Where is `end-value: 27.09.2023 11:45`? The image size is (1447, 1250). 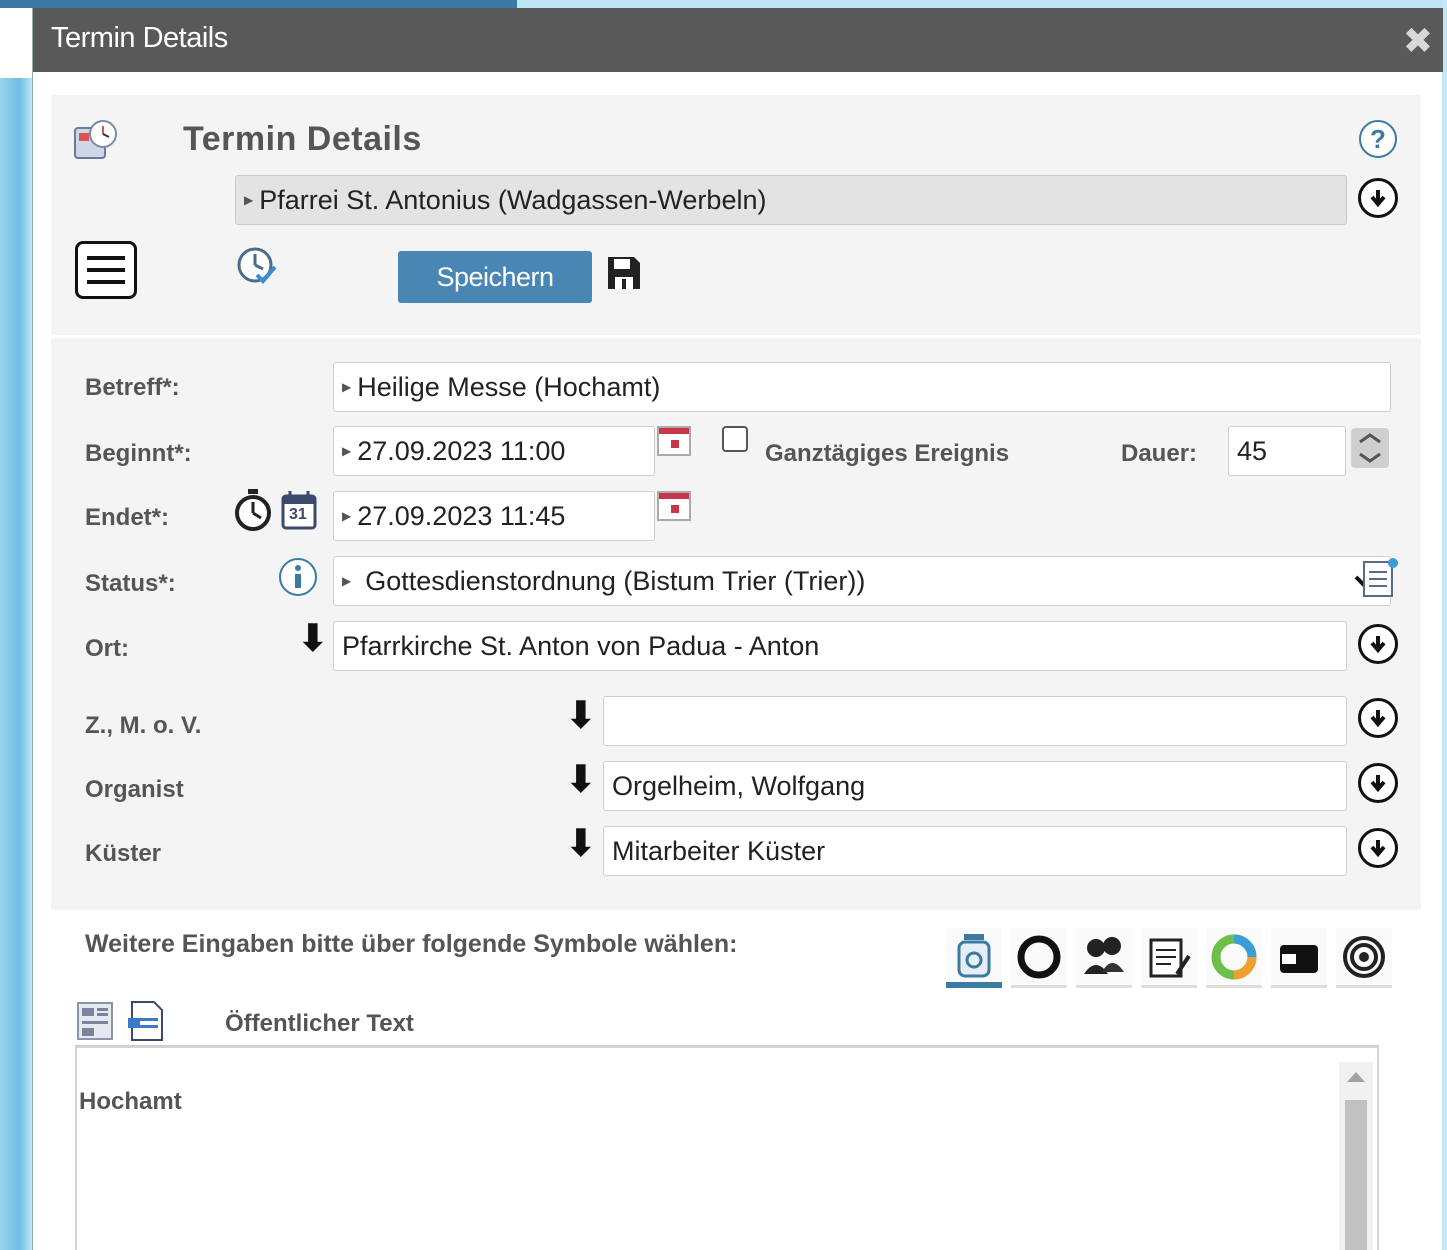
end-value: 27.09.2023 11:45 is located at coordinates (461, 515).